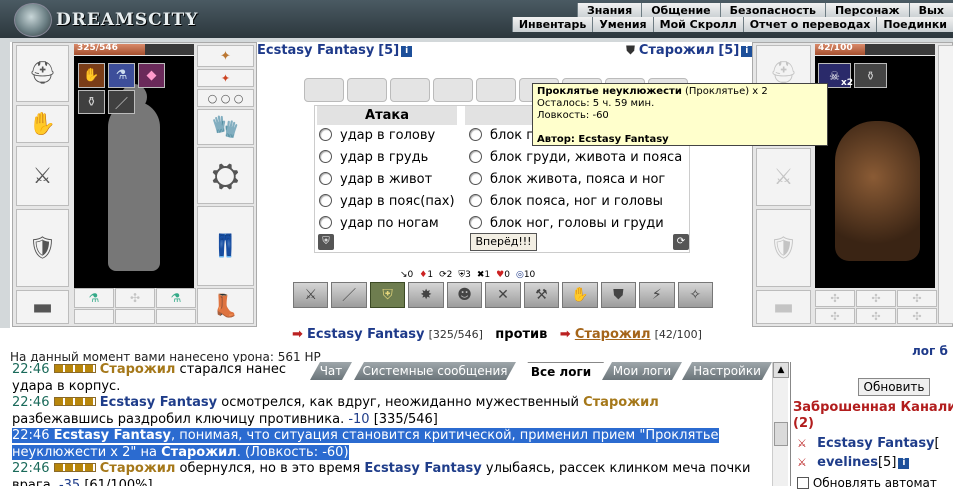 This screenshot has width=953, height=490. I want to click on attack-legs-option: удар по ногам, so click(379, 223).